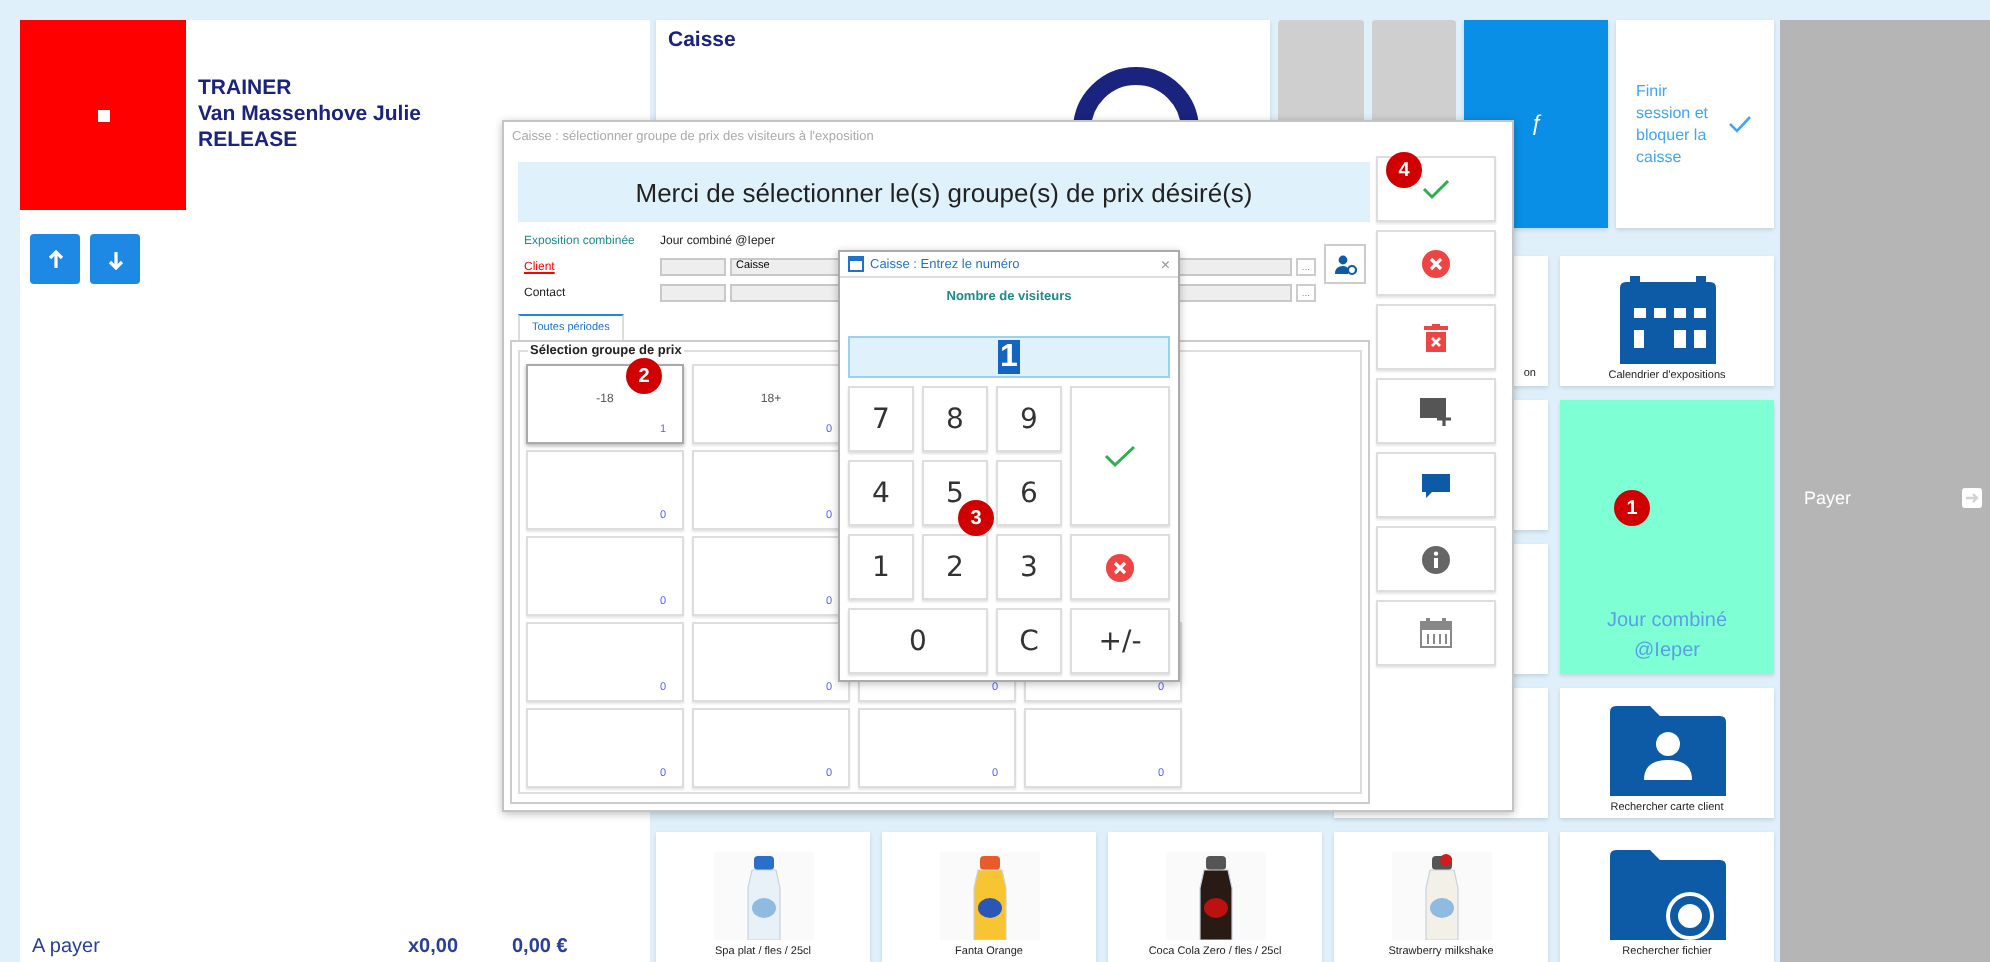 This screenshot has width=1990, height=962. Describe the element at coordinates (1673, 124) in the screenshot. I see `tile-label: Finir session et bloquer la caisse` at that location.